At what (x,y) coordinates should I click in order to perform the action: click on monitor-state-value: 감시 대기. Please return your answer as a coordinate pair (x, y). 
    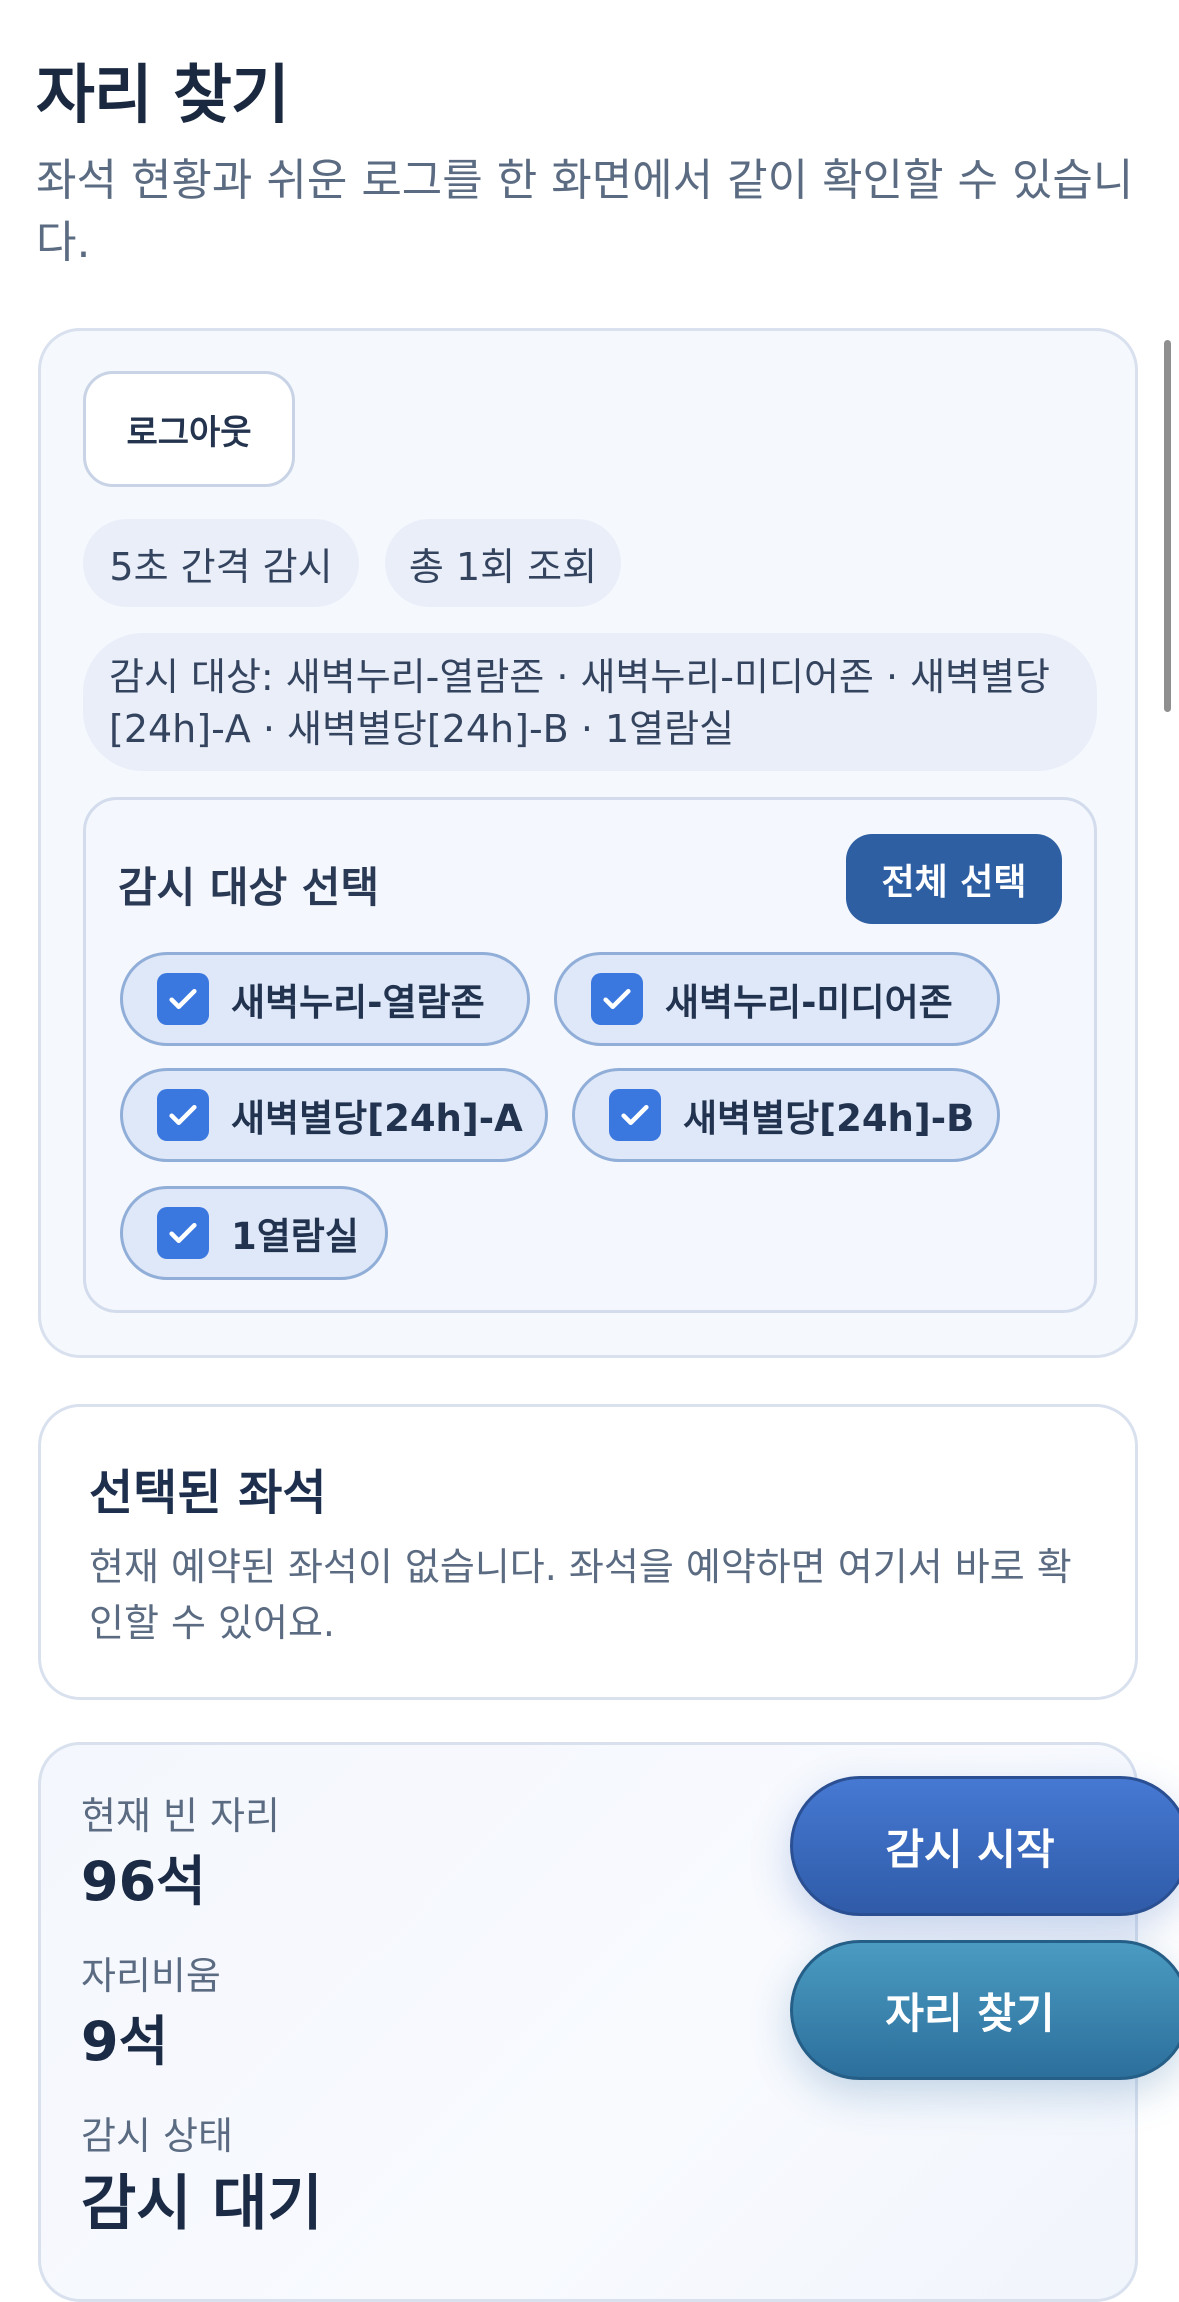
    Looking at the image, I should click on (202, 2204).